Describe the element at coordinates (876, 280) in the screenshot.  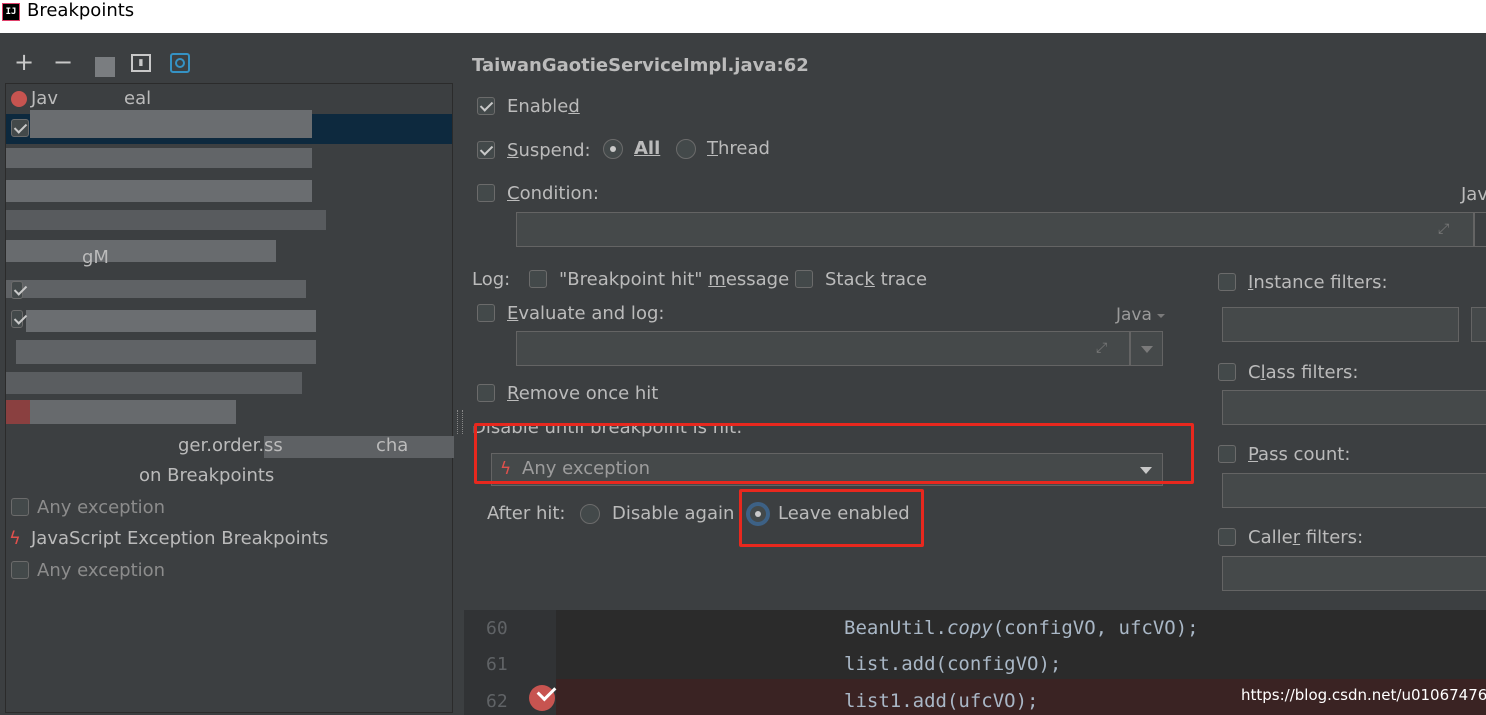
I see `stack-trace-label: Stack trace` at that location.